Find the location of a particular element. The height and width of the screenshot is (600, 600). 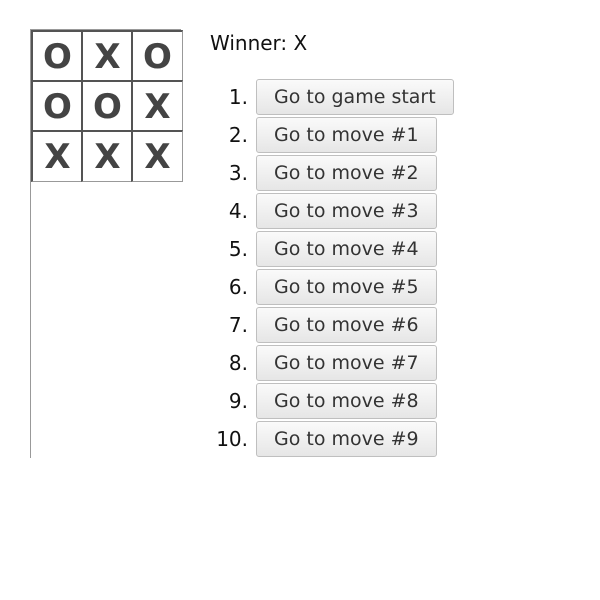

move-number: 6. is located at coordinates (238, 287).